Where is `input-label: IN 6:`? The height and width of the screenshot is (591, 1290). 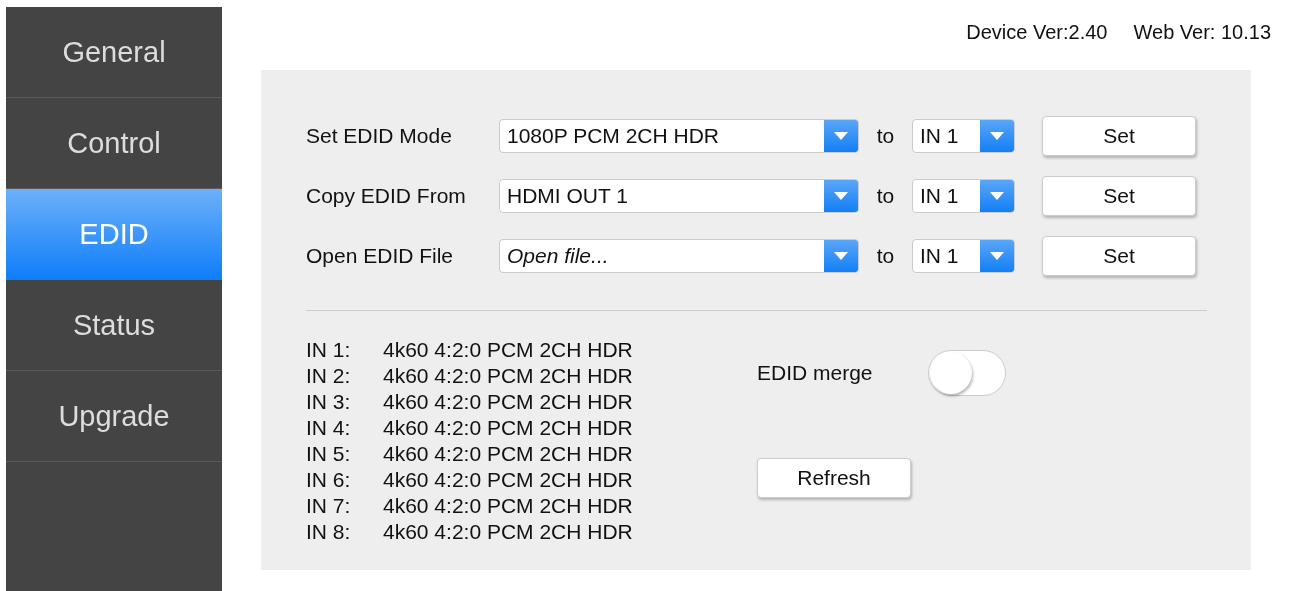
input-label: IN 6: is located at coordinates (329, 480).